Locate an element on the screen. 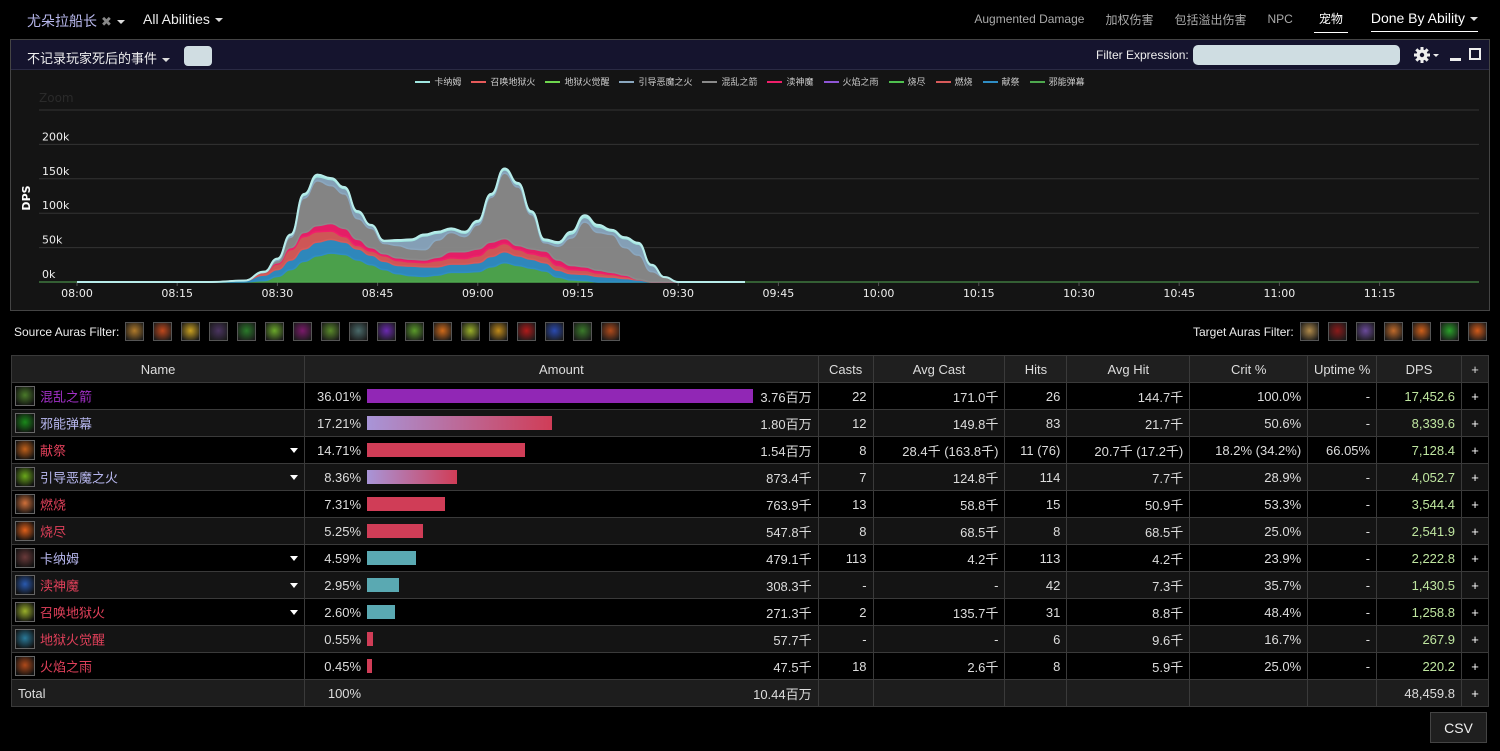 The image size is (1500, 751). ability-name-link: 混乱之箭 is located at coordinates (66, 397).